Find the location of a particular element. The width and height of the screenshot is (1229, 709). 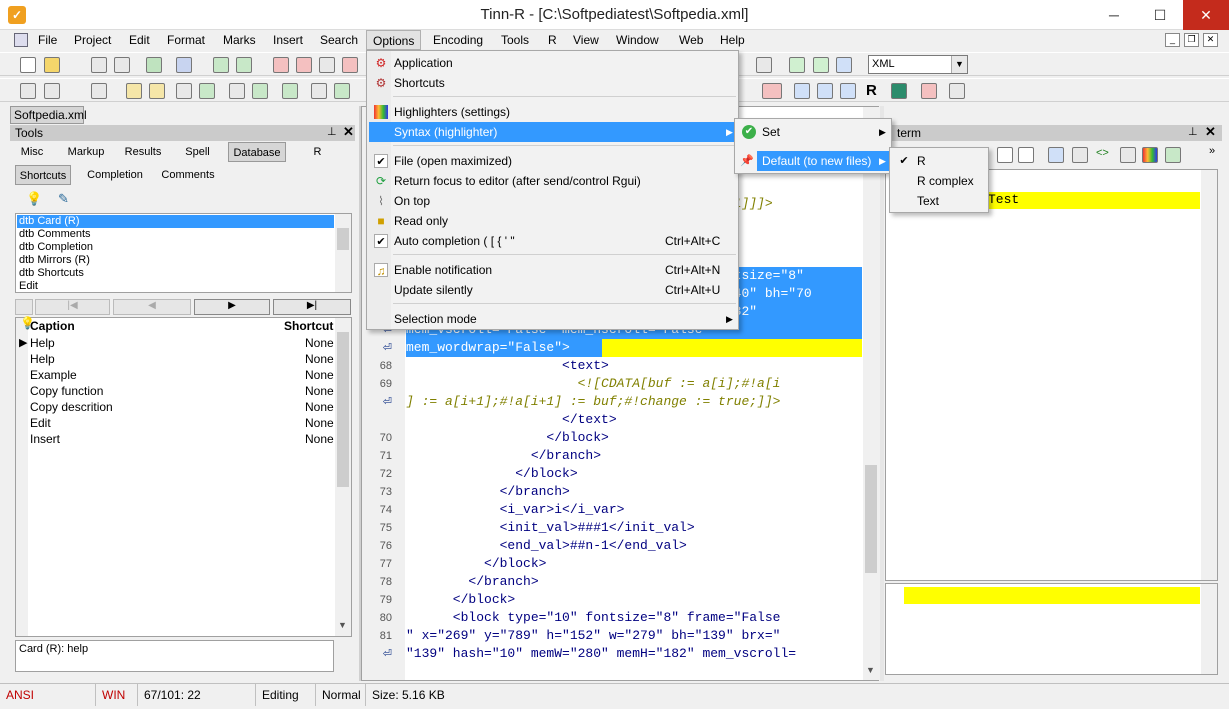

menu-item-r-complex: R complex is located at coordinates (939, 181).